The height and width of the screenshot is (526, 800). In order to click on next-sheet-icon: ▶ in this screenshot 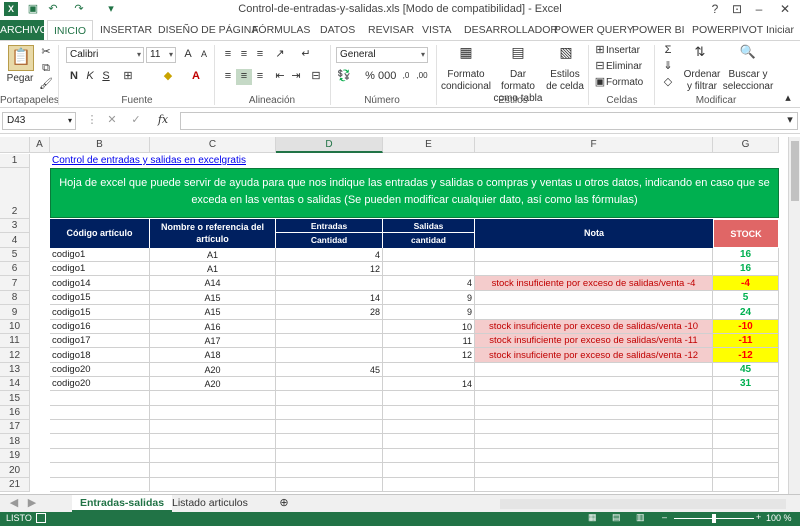, I will do `click(32, 504)`.